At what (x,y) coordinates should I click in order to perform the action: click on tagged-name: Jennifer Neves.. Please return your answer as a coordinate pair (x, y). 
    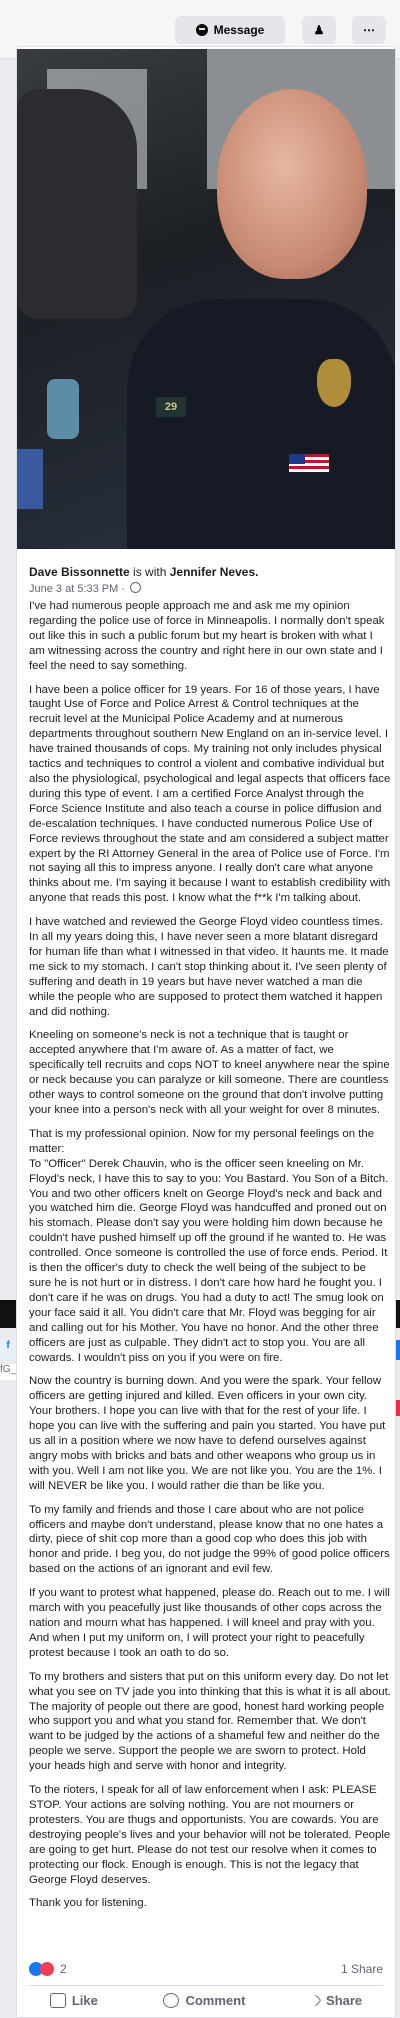
    Looking at the image, I should click on (214, 572).